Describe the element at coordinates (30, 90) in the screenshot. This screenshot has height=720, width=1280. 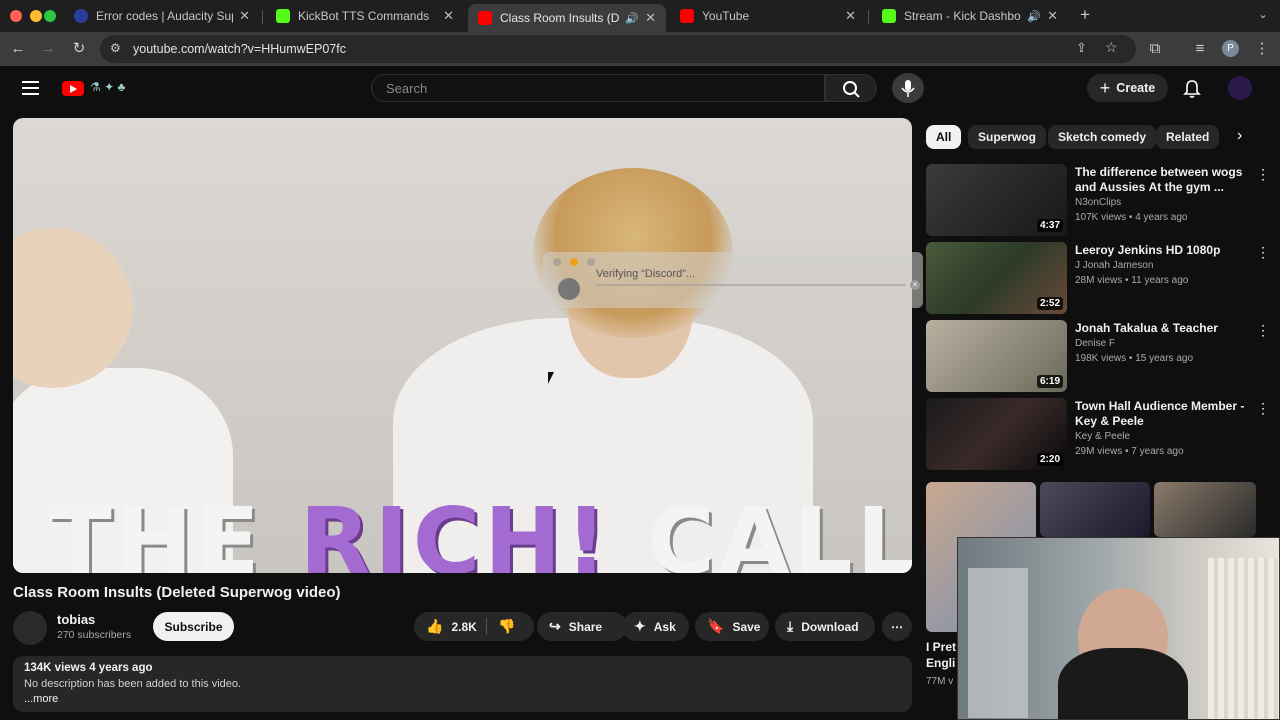
I see `hamburger-menu-icon` at that location.